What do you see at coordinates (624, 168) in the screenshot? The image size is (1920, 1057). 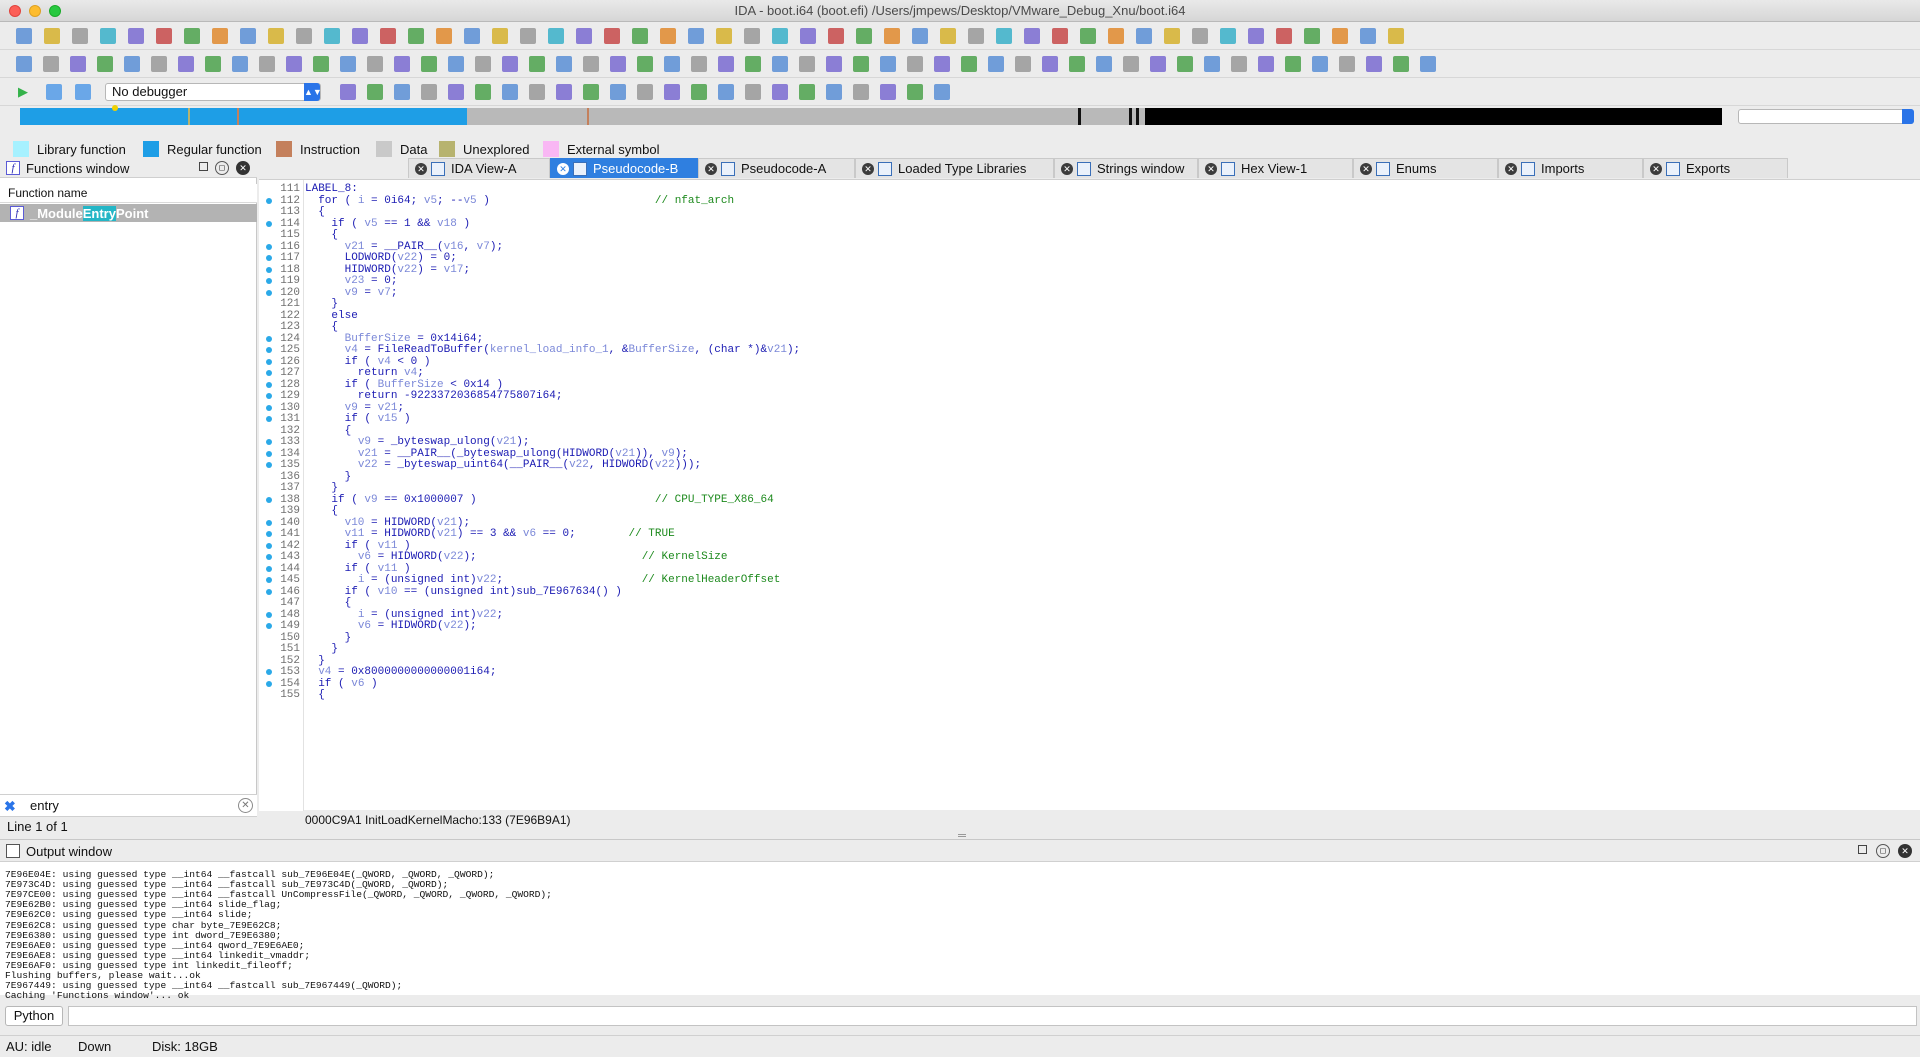 I see `tab-pseudocode-b: ✕ Pseudocode-B` at bounding box center [624, 168].